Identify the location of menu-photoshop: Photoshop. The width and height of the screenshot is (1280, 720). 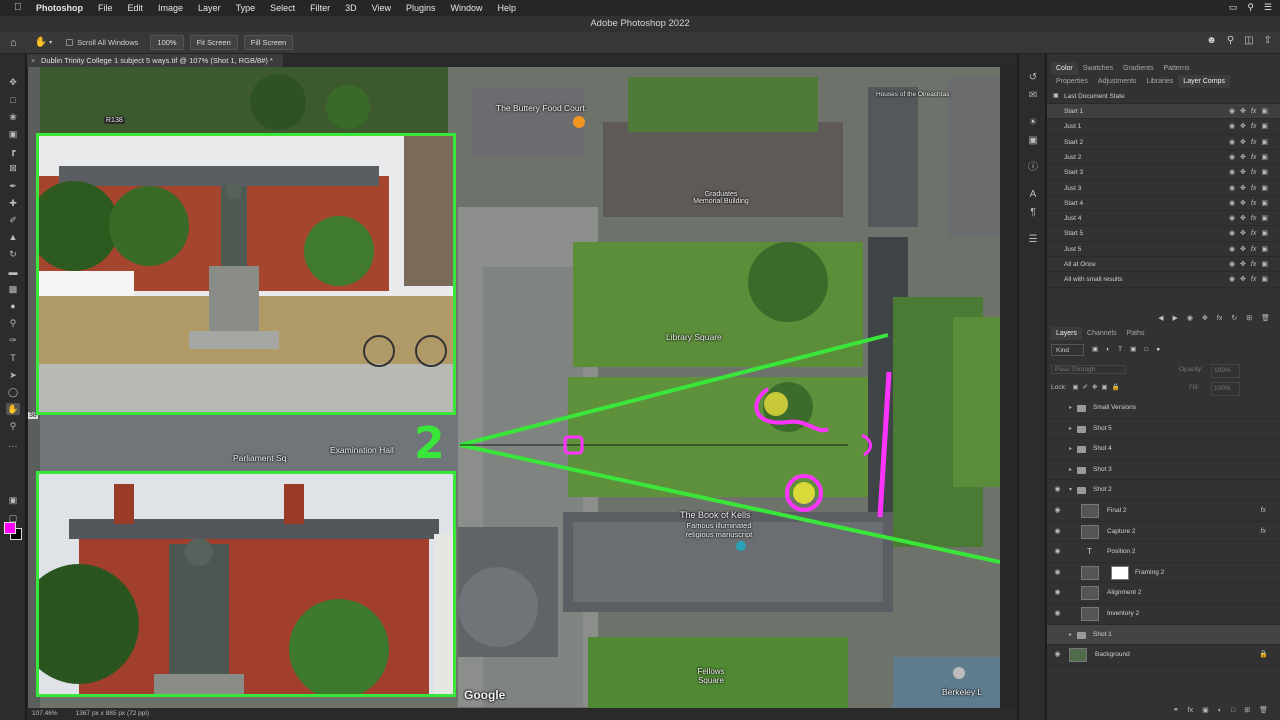
(59, 8).